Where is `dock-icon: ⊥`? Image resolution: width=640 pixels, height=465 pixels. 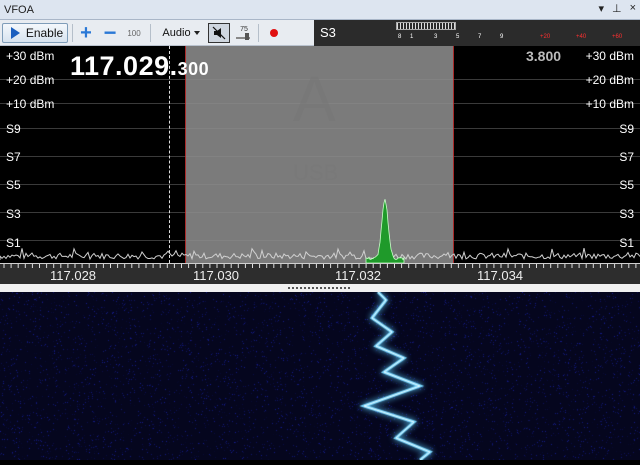 dock-icon: ⊥ is located at coordinates (617, 8).